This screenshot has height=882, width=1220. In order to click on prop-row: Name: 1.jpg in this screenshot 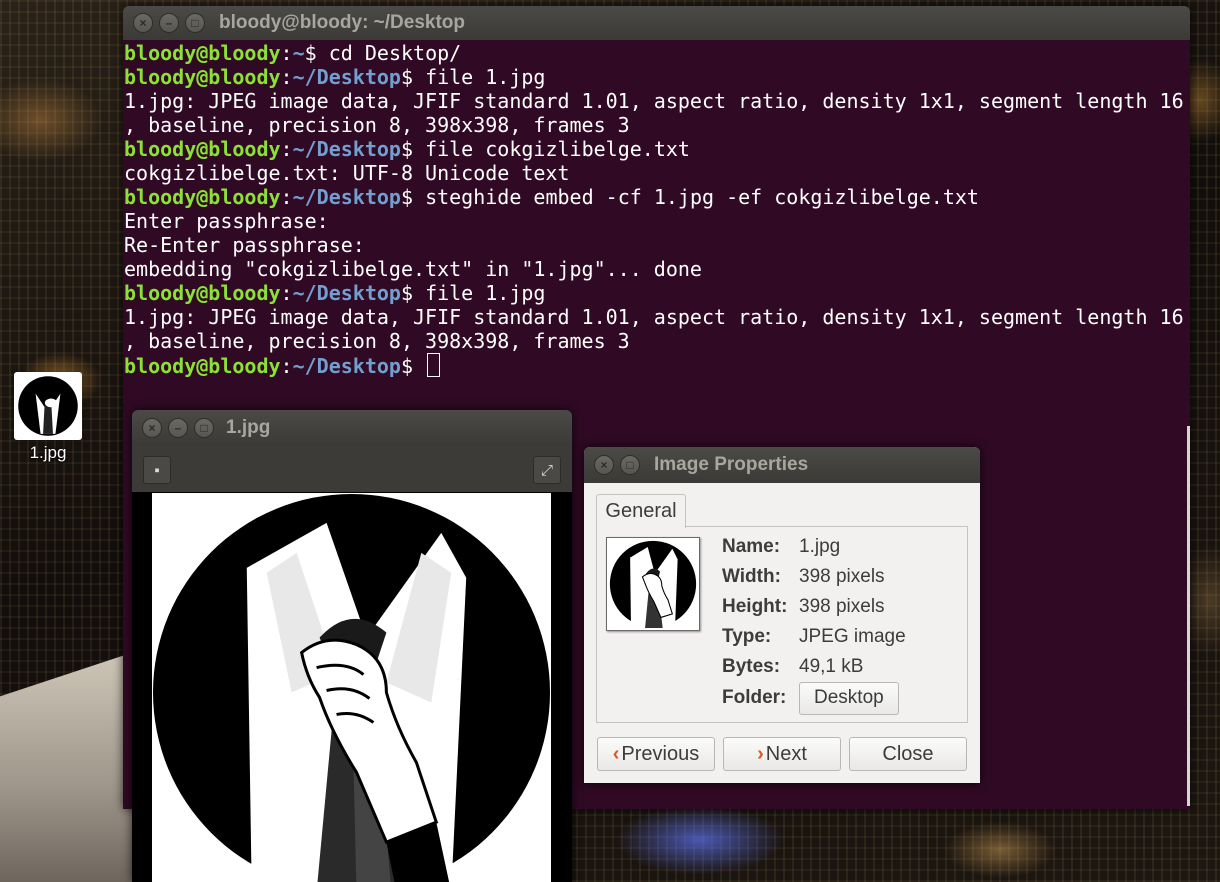, I will do `click(781, 547)`.